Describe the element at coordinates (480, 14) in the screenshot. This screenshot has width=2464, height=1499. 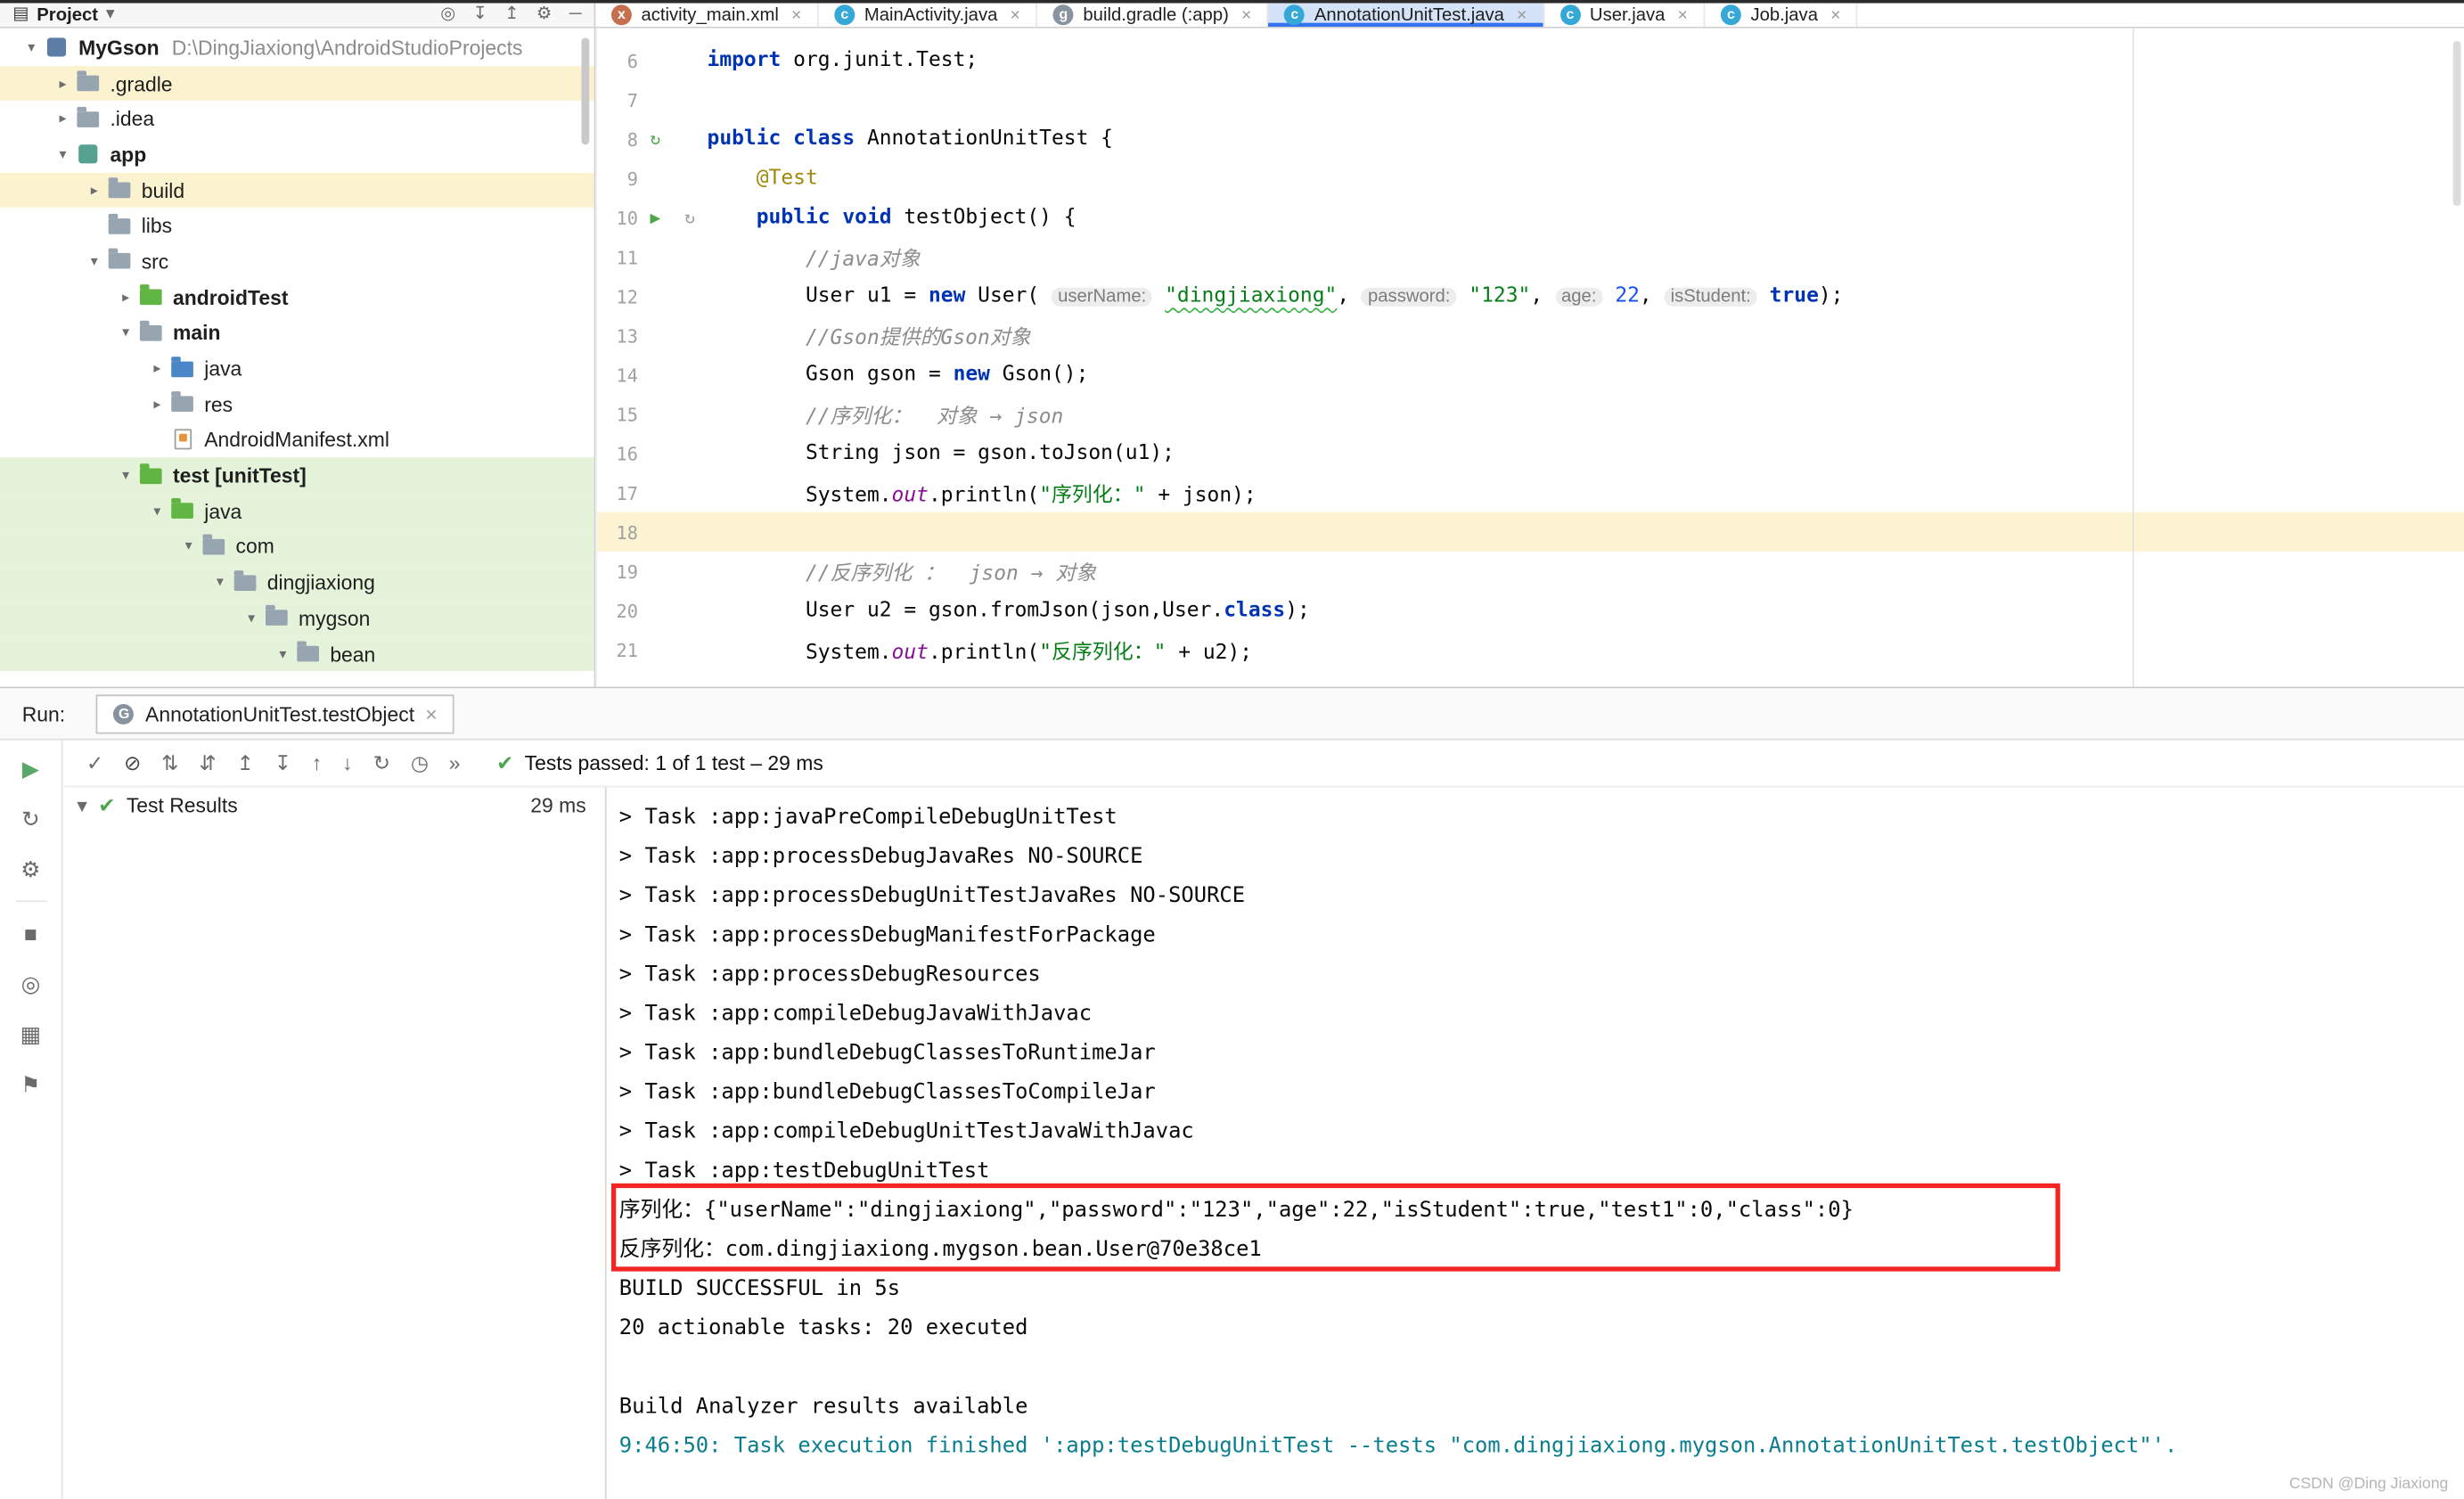
I see `scroll-from-source-icon: ↧` at that location.